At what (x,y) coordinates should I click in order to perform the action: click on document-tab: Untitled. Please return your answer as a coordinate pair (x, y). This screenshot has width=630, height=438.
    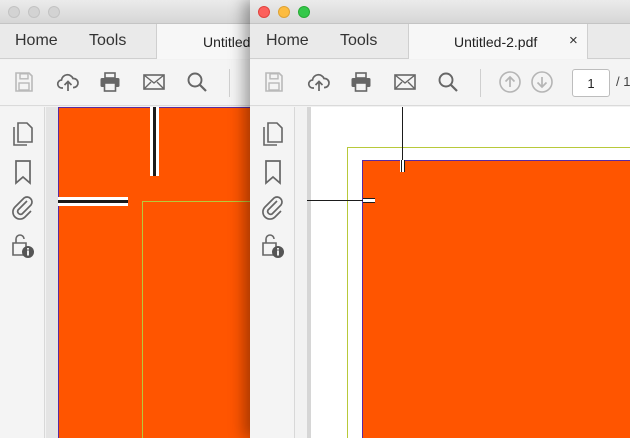
    Looking at the image, I should click on (208, 41).